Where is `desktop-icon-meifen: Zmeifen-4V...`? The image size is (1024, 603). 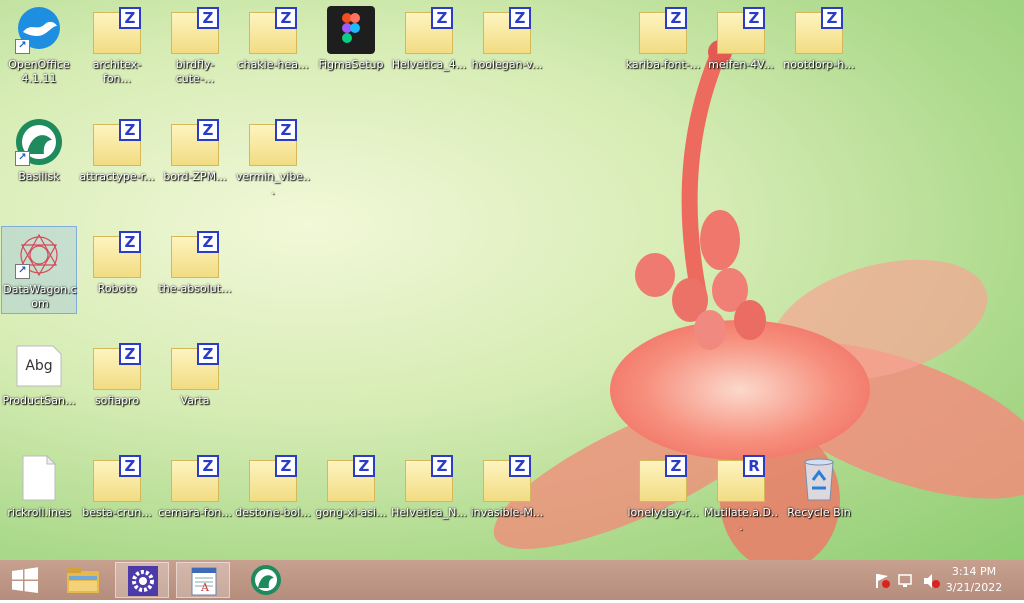
desktop-icon-meifen: Zmeifen-4V... is located at coordinates (741, 44).